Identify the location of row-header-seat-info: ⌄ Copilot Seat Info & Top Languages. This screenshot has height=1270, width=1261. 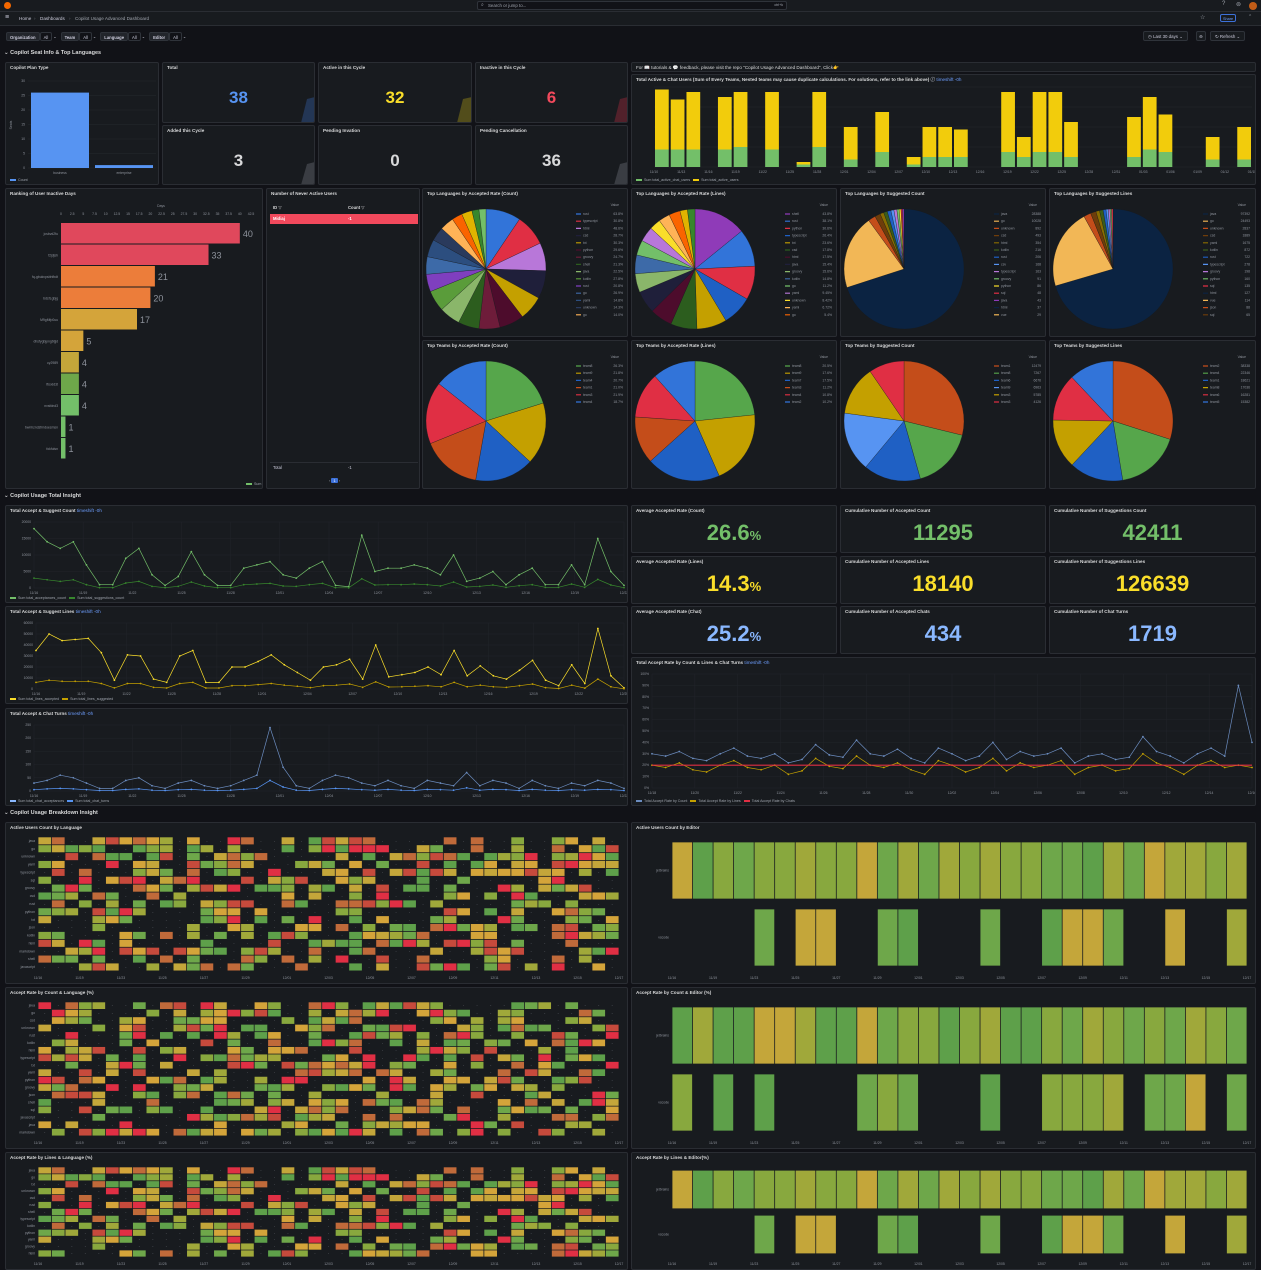
(52, 53).